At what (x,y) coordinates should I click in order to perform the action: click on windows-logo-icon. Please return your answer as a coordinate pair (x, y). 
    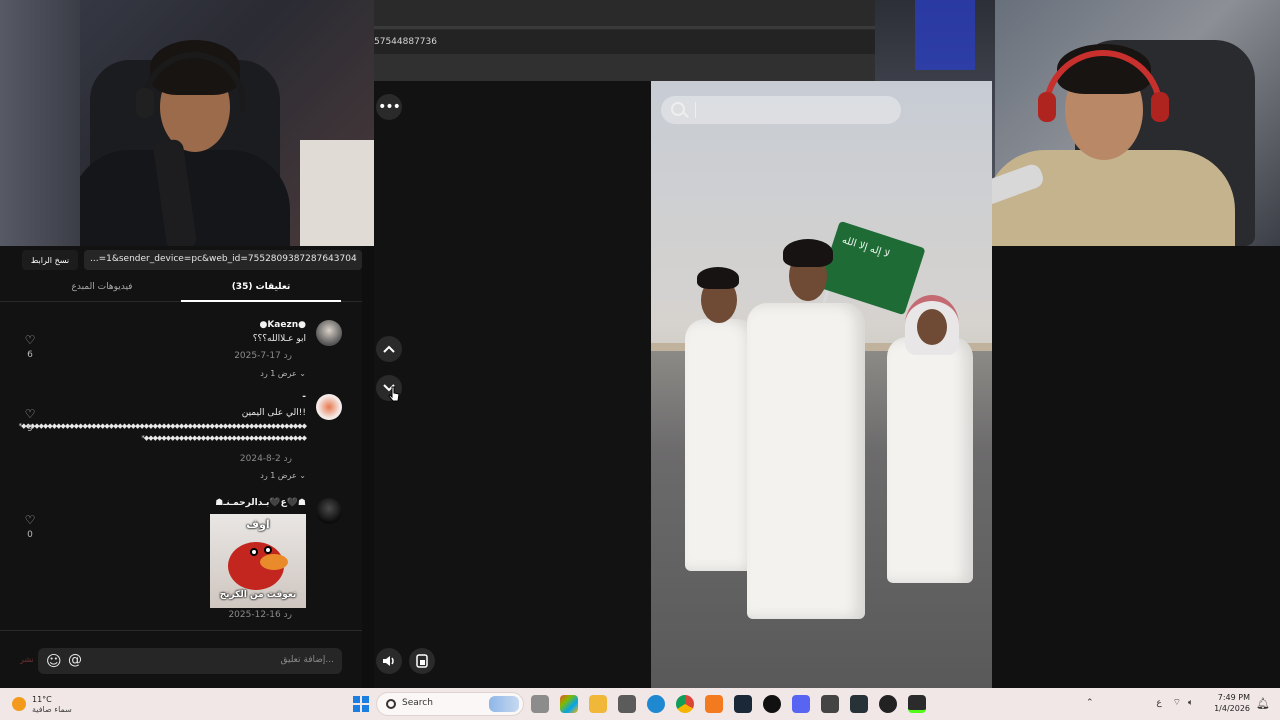
    Looking at the image, I should click on (356, 699).